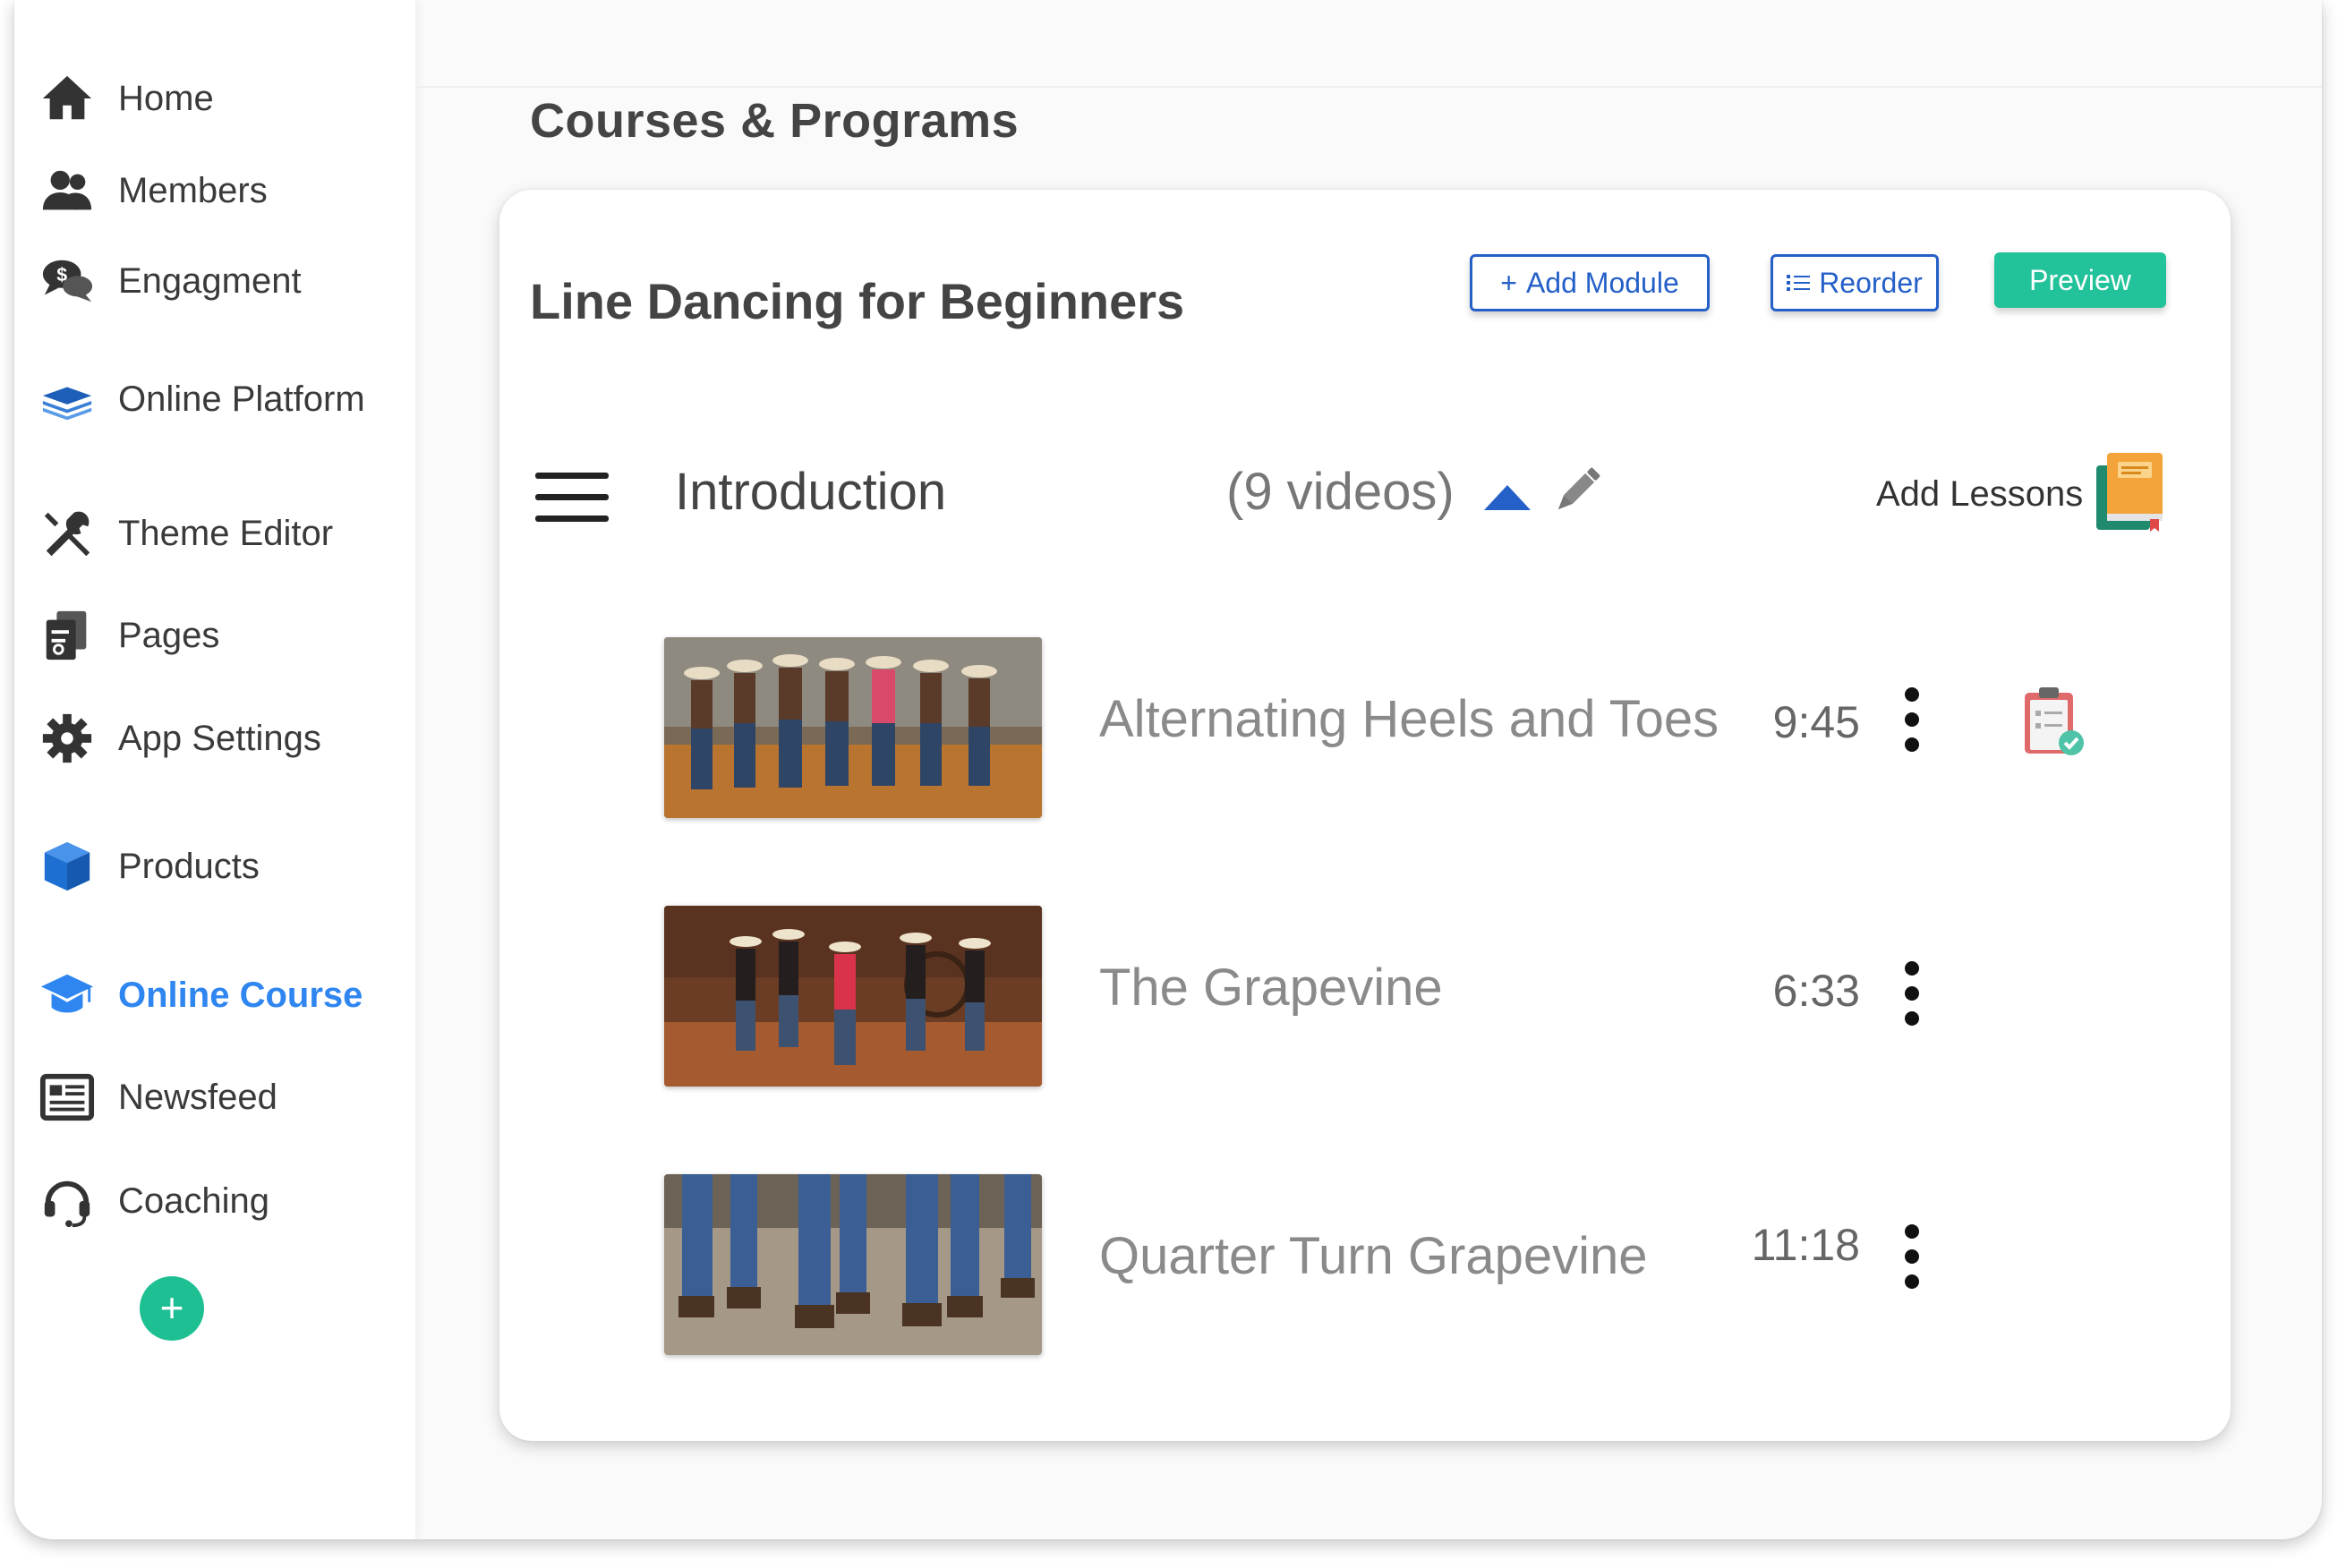 This screenshot has height=1568, width=2338. I want to click on lesson-duration: 6:33, so click(1816, 991).